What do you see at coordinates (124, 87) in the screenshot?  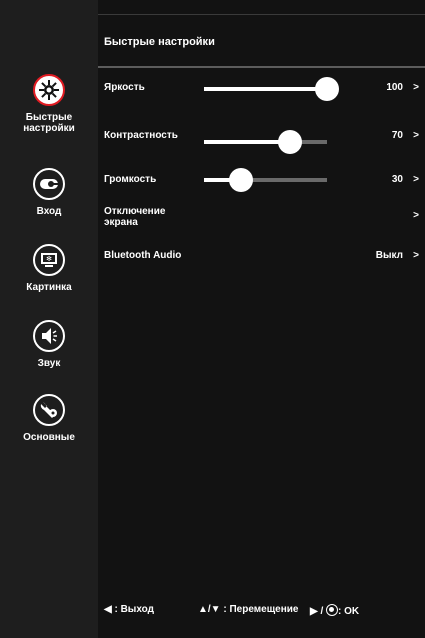 I see `setting-label: Яркость` at bounding box center [124, 87].